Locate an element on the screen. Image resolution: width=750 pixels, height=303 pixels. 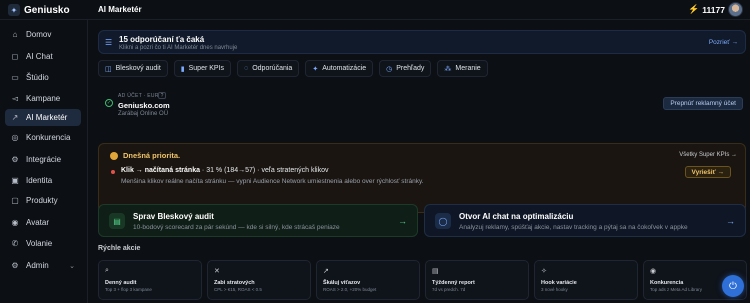
trend-icon: ↗ is located at coordinates (15, 117).